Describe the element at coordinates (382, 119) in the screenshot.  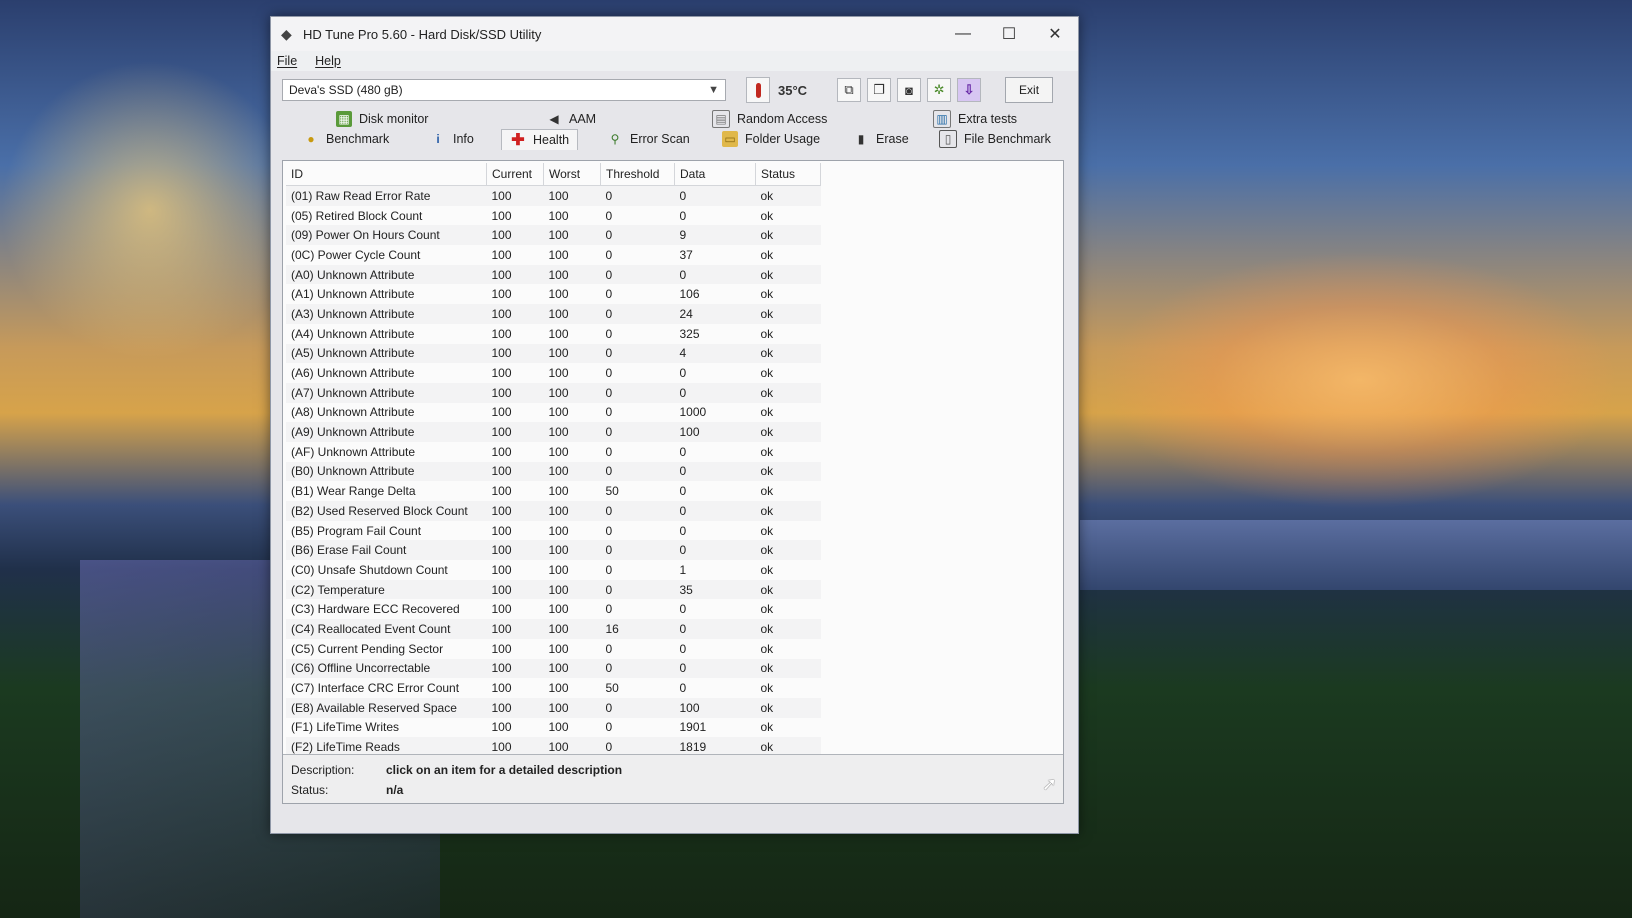
I see `tab-disk-monitor: ▦ Disk monitor` at that location.